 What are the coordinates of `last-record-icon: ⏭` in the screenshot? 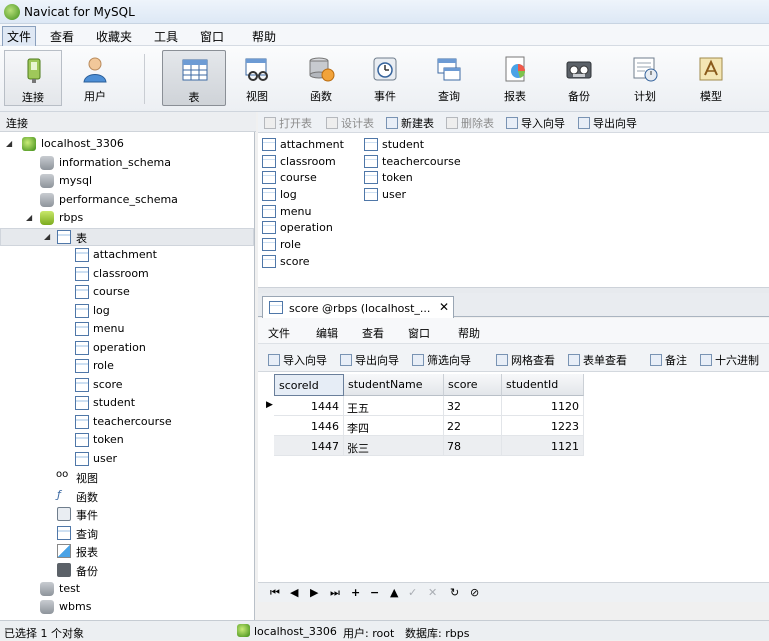 It's located at (335, 593).